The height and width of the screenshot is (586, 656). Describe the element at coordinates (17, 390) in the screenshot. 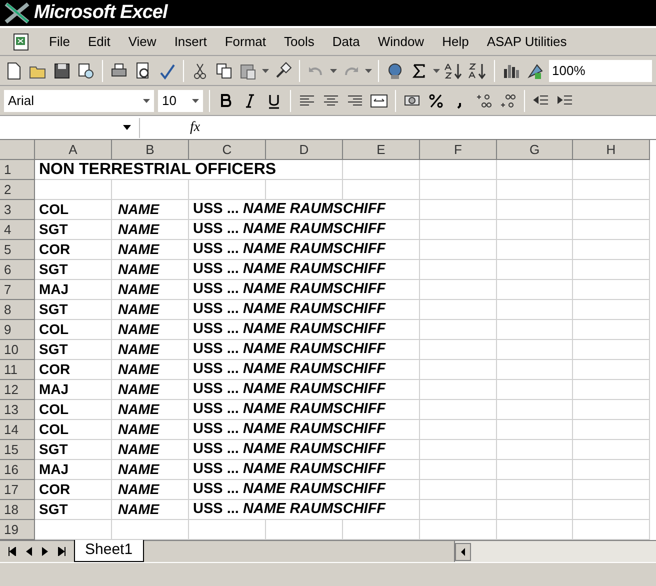

I see `row-header: 12` at that location.